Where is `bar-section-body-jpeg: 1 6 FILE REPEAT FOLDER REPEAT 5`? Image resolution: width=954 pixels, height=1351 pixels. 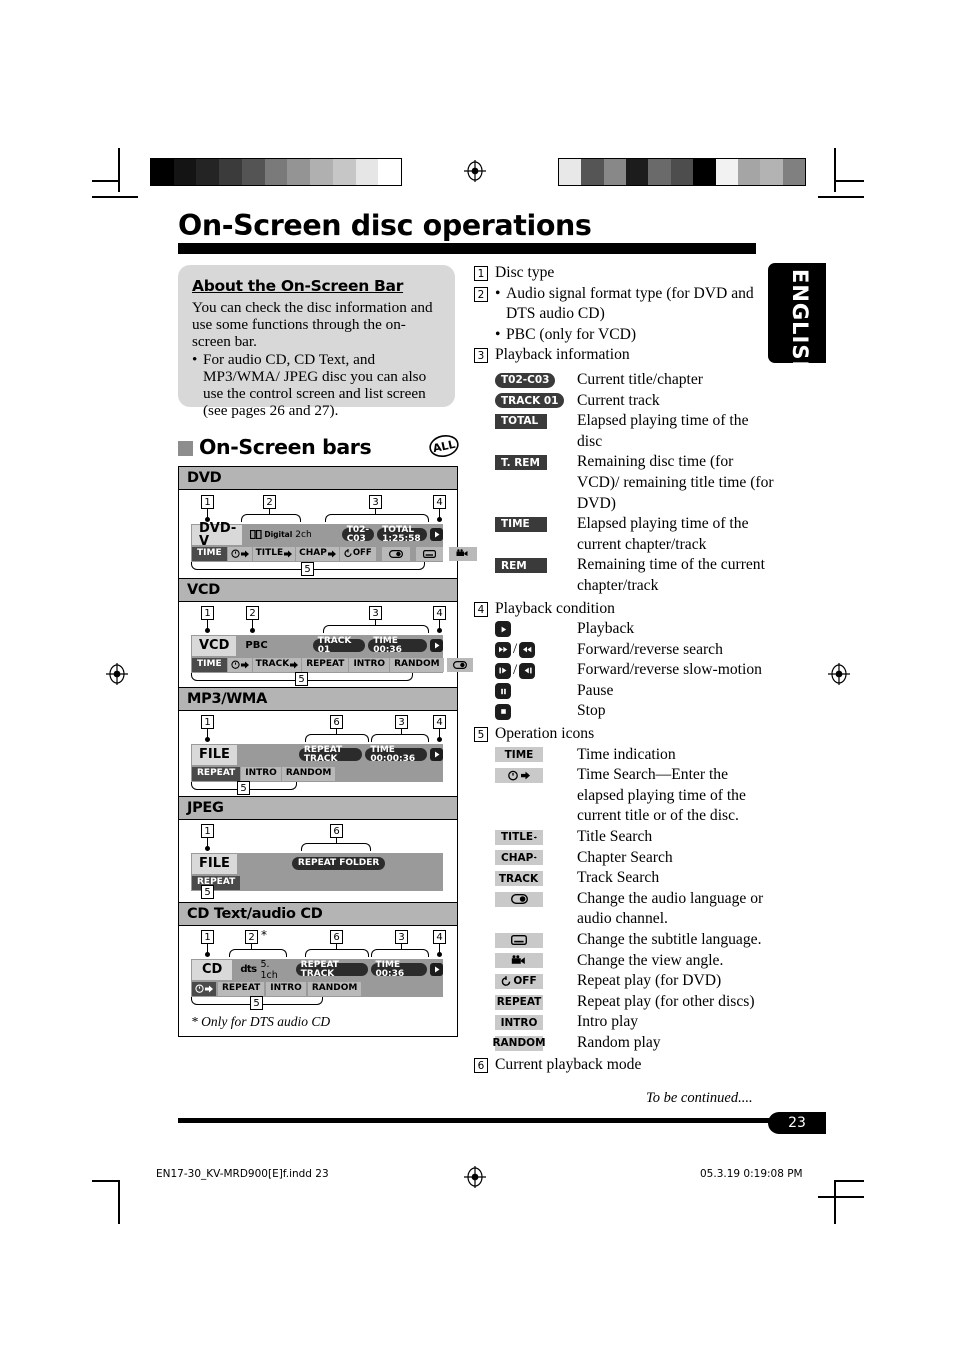
bar-section-body-jpeg: 1 6 FILE REPEAT FOLDER REPEAT 5 is located at coordinates (318, 861).